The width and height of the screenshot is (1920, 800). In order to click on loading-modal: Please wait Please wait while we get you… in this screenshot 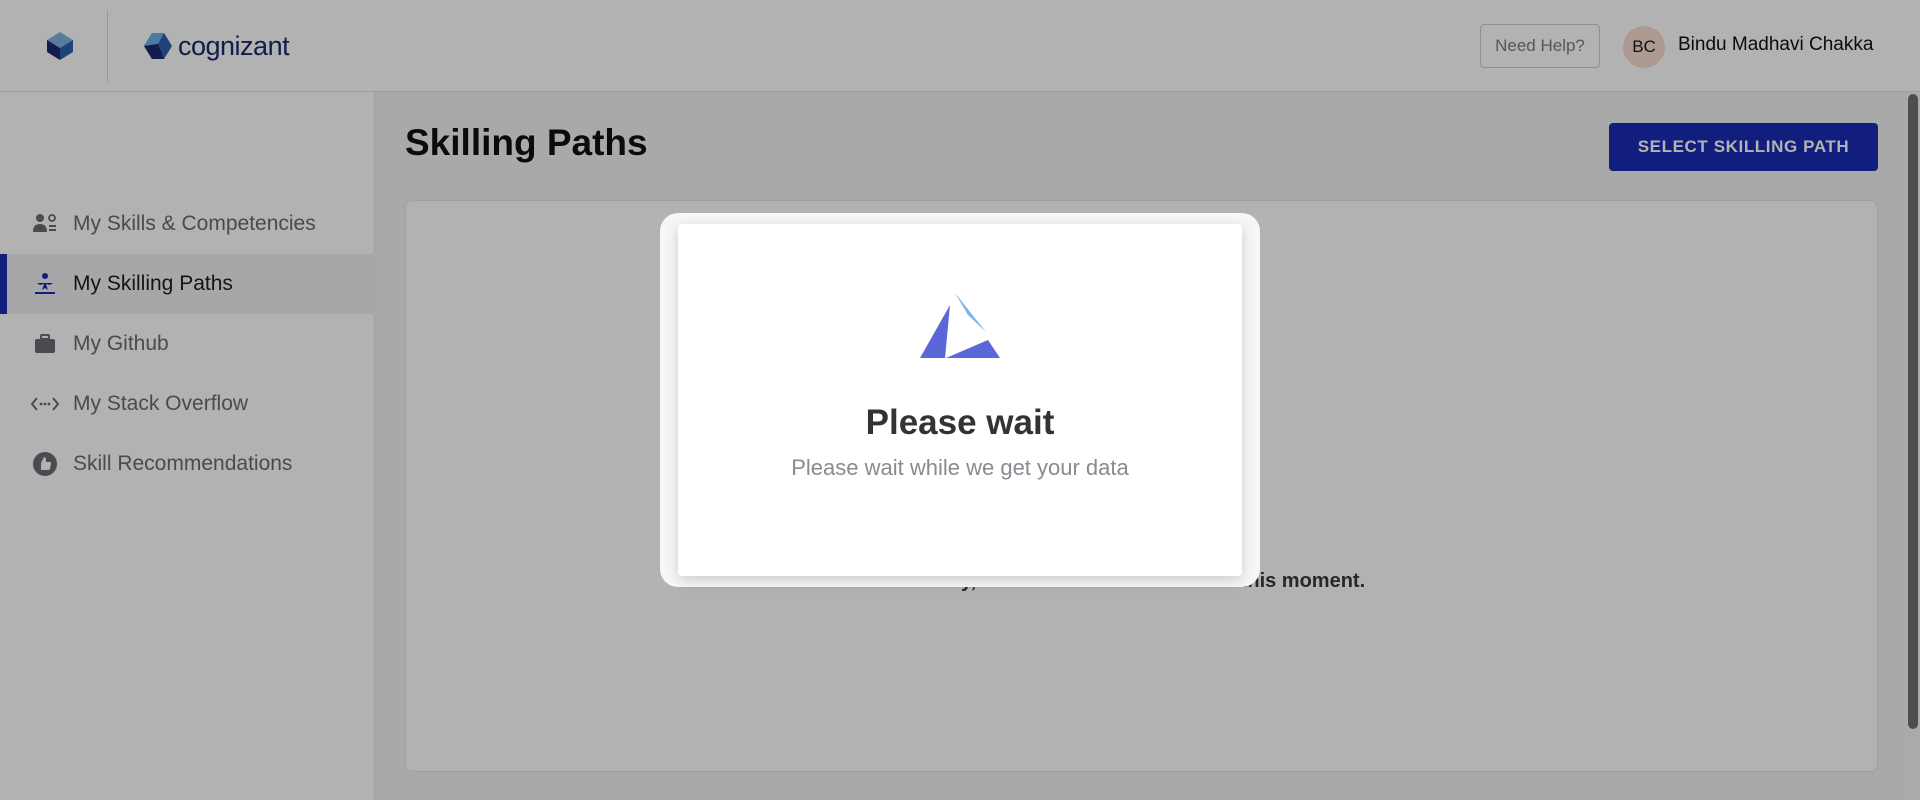, I will do `click(960, 400)`.